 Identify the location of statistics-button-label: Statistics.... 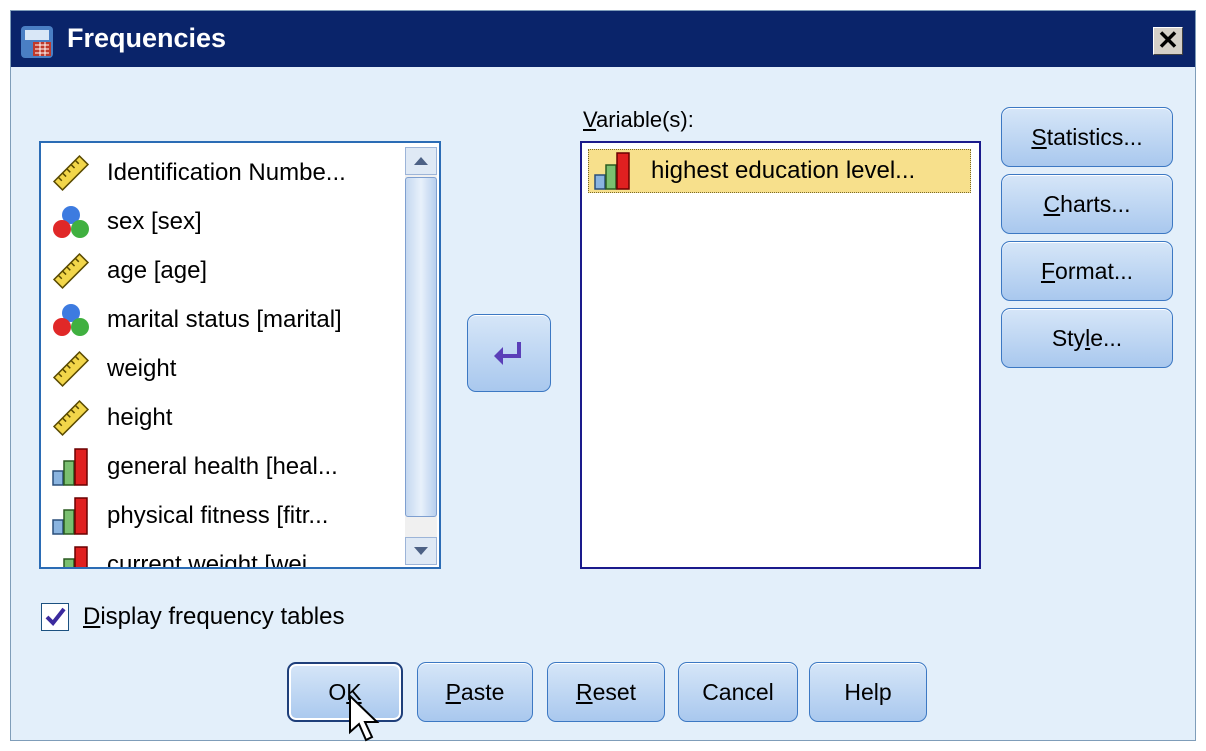
(1087, 136).